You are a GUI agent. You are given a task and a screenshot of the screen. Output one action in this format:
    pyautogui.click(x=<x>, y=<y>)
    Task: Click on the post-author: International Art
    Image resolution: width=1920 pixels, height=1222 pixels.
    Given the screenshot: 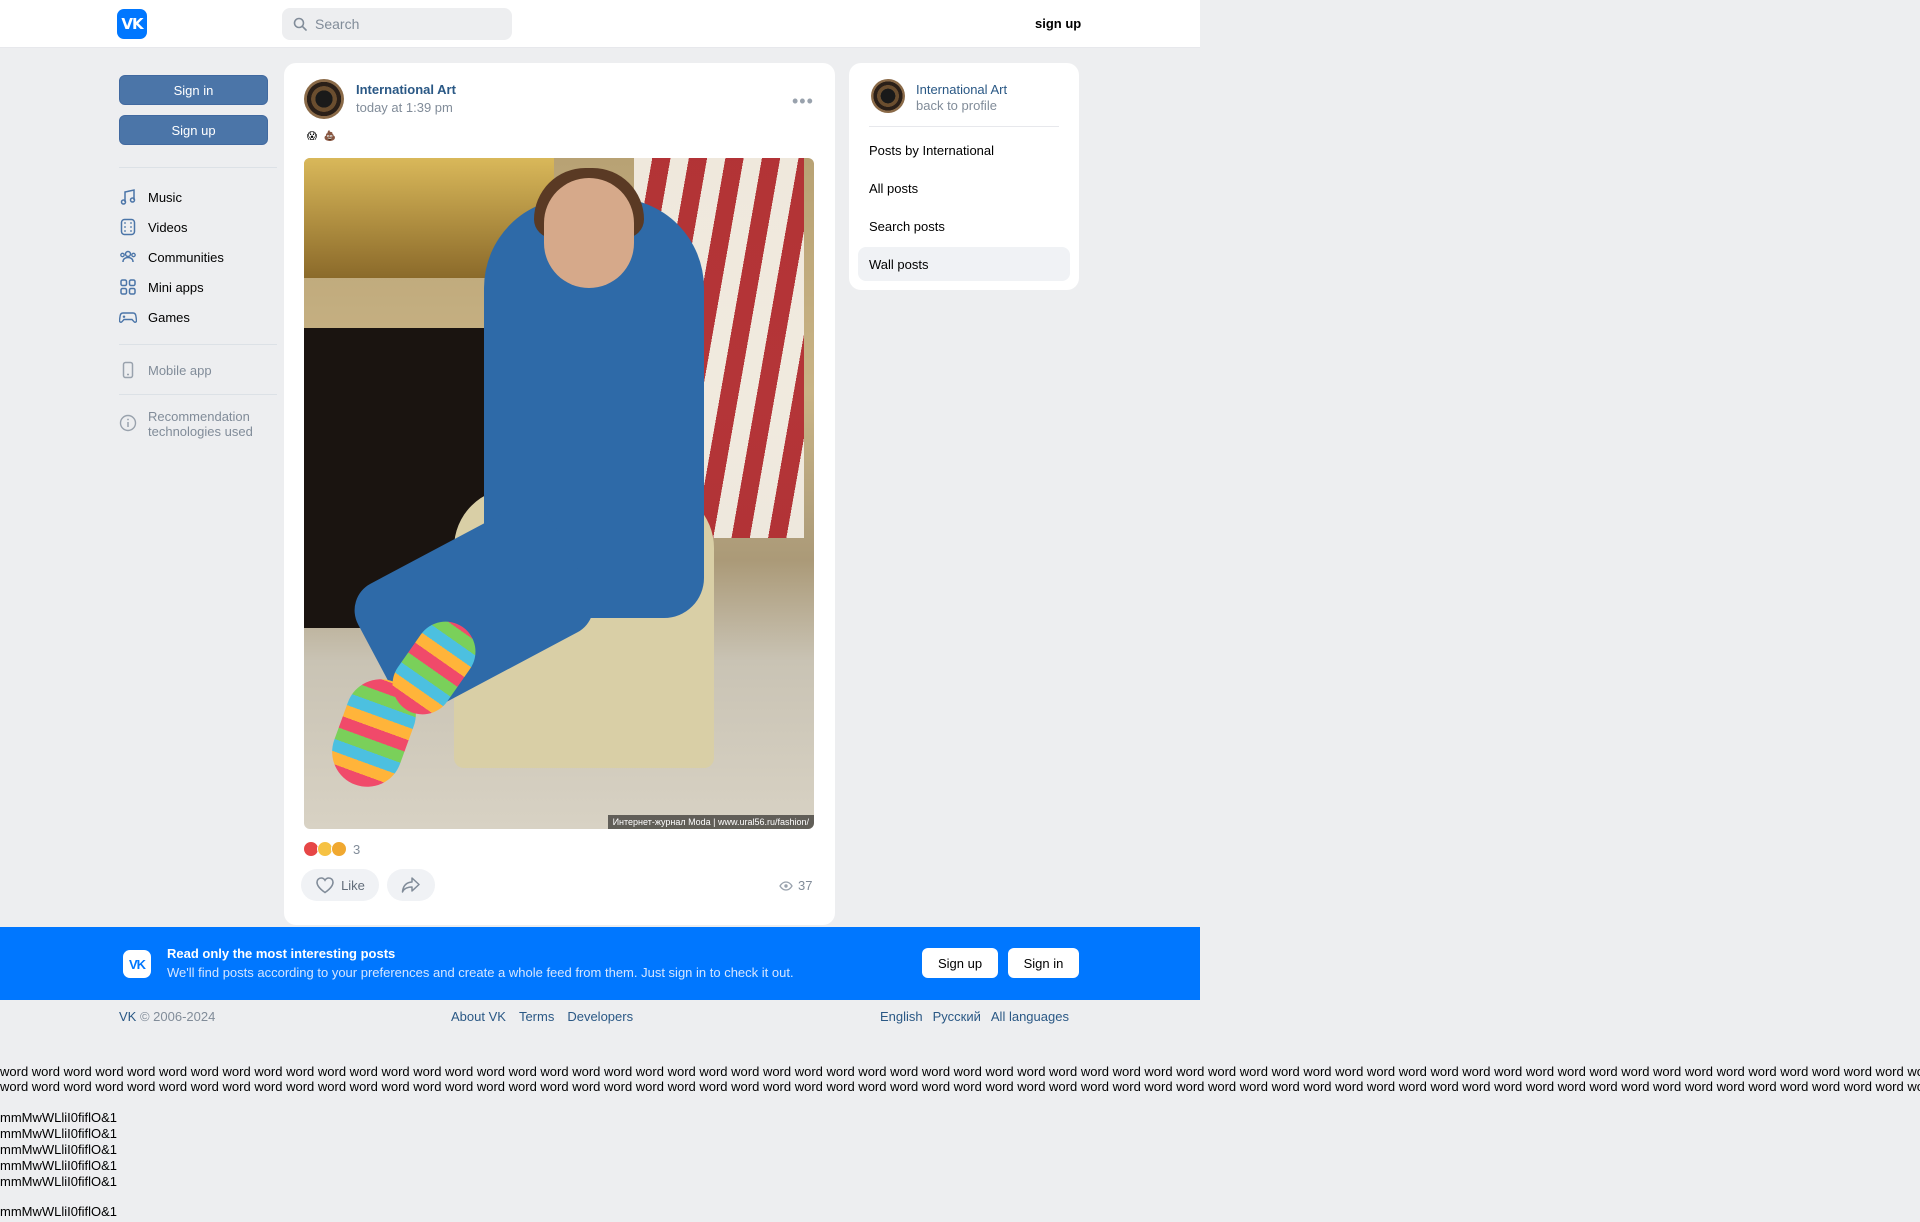 What is the action you would take?
    pyautogui.click(x=406, y=89)
    